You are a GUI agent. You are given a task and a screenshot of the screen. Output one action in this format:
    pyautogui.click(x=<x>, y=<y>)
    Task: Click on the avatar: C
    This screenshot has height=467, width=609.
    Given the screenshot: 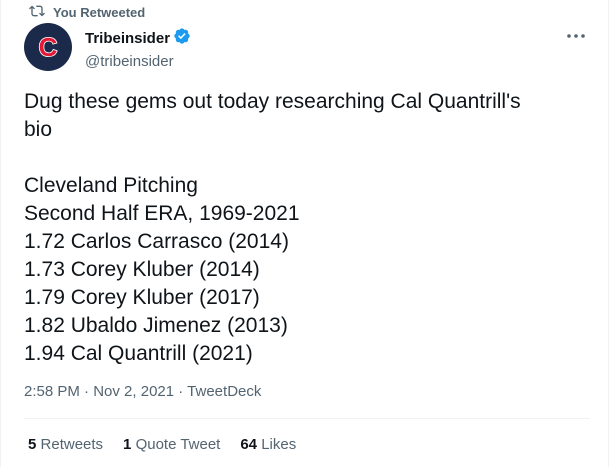 What is the action you would take?
    pyautogui.click(x=48, y=47)
    